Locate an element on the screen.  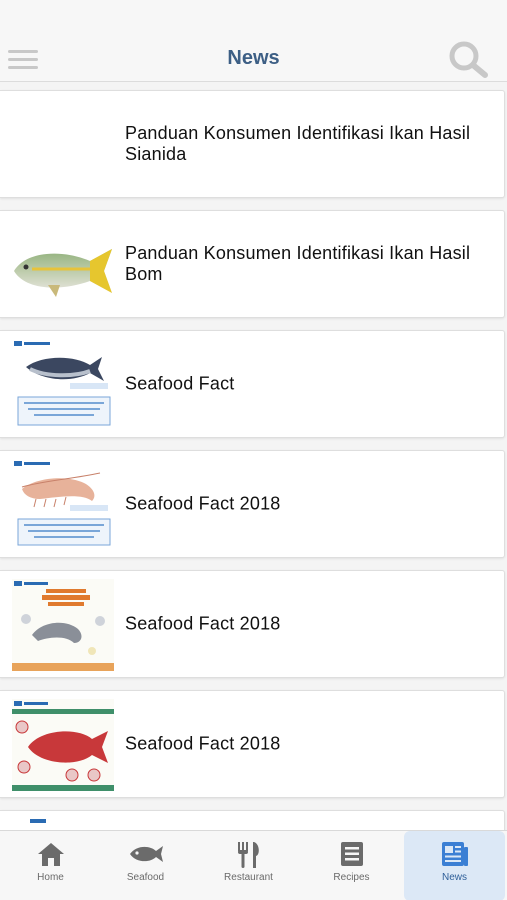
tab-label: Recipes is located at coordinates (351, 877).